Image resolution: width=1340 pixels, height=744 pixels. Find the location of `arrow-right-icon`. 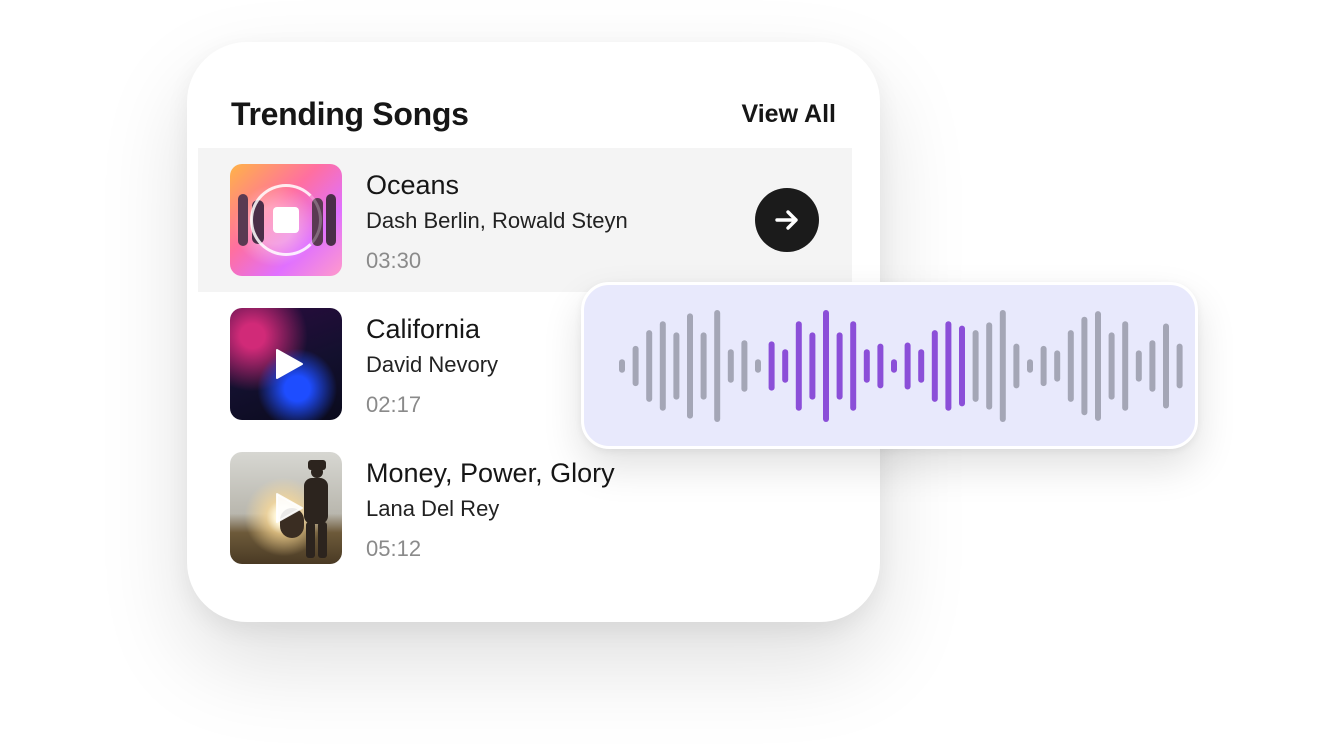

arrow-right-icon is located at coordinates (786, 220).